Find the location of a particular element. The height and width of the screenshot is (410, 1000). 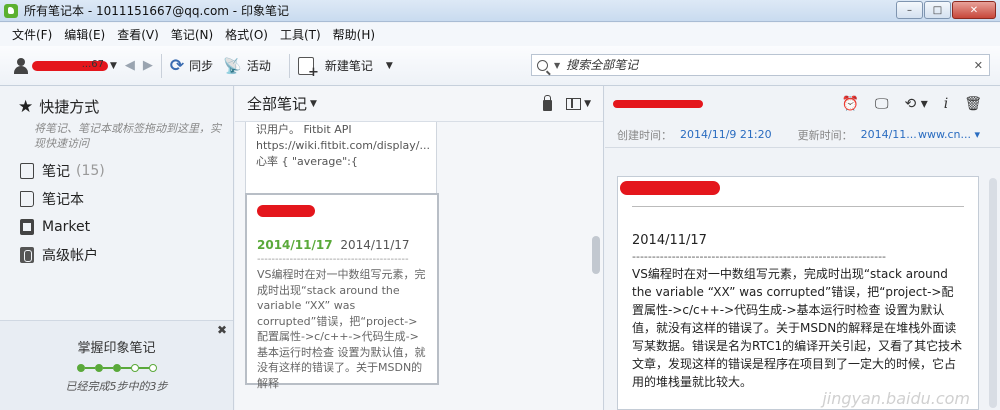

learn-evernote-panel: ✖ 掌握印象笔记 已经完成5步中的3步 is located at coordinates (116, 365).